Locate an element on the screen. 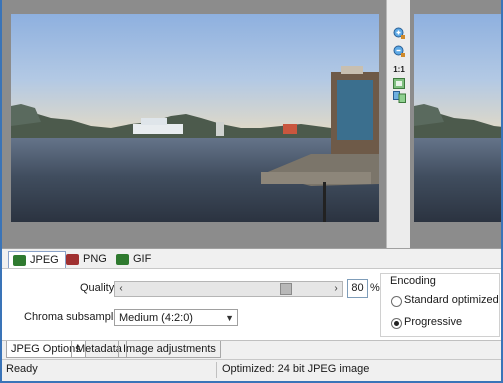 This screenshot has height=383, width=503. encoding-title: Encoding is located at coordinates (413, 281).